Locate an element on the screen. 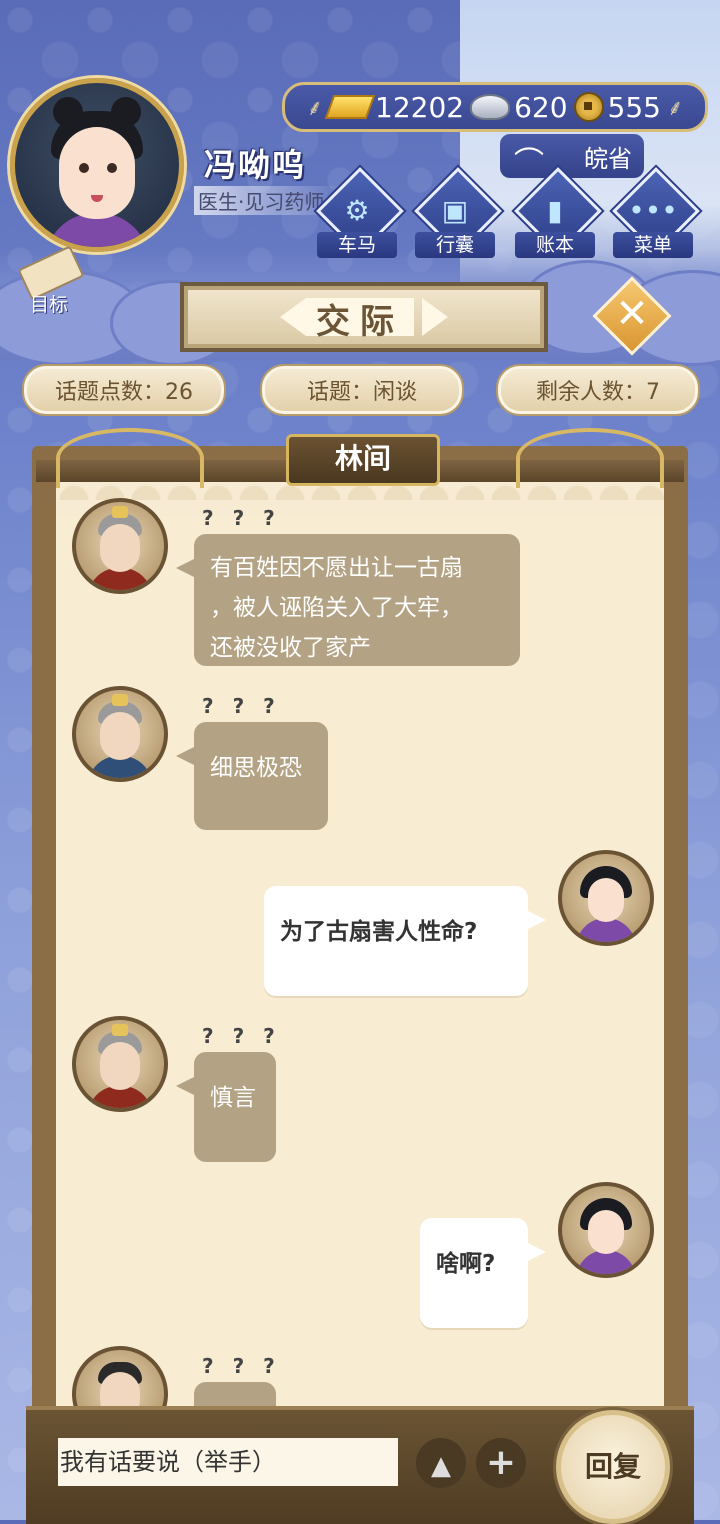 The width and height of the screenshot is (720, 1524). remaining-stat: 剩余人数：7 is located at coordinates (598, 390).